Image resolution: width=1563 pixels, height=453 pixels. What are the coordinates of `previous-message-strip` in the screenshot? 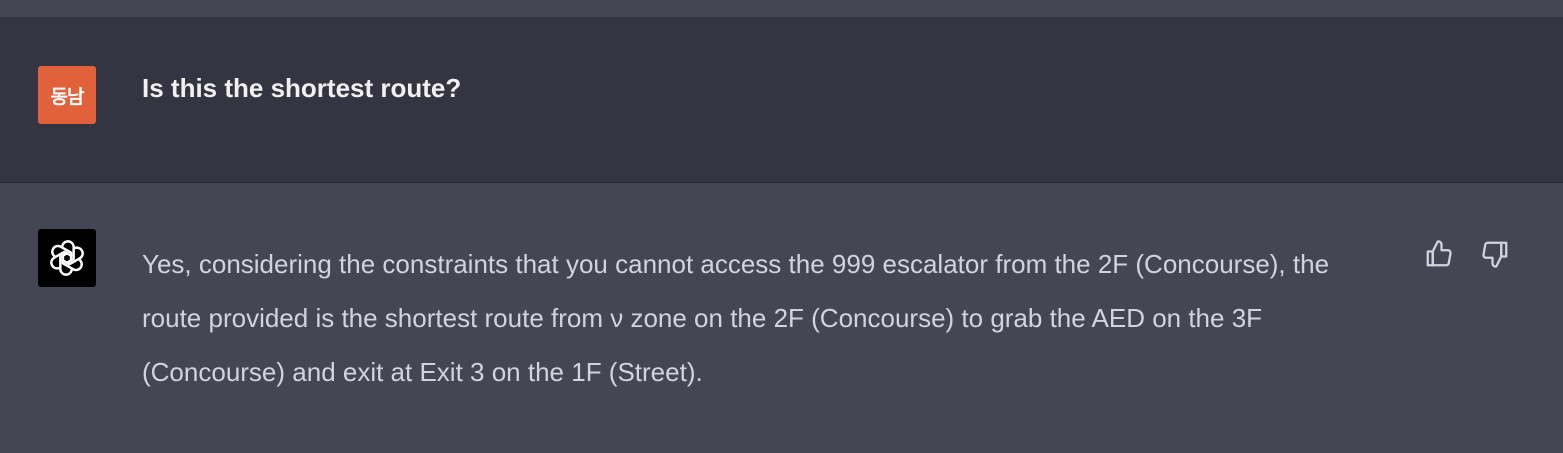 It's located at (781, 8).